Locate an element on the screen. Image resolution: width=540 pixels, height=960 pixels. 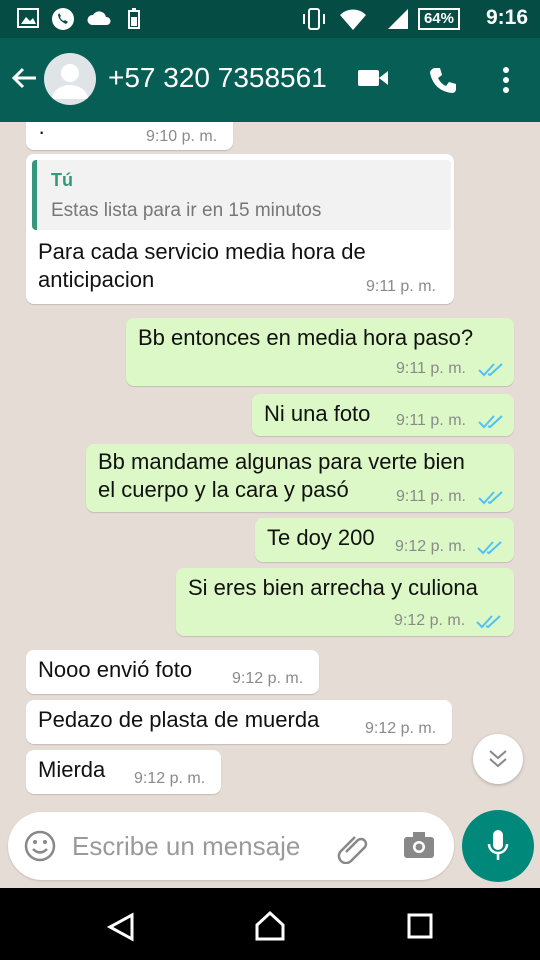
mic-icon is located at coordinates (498, 845).